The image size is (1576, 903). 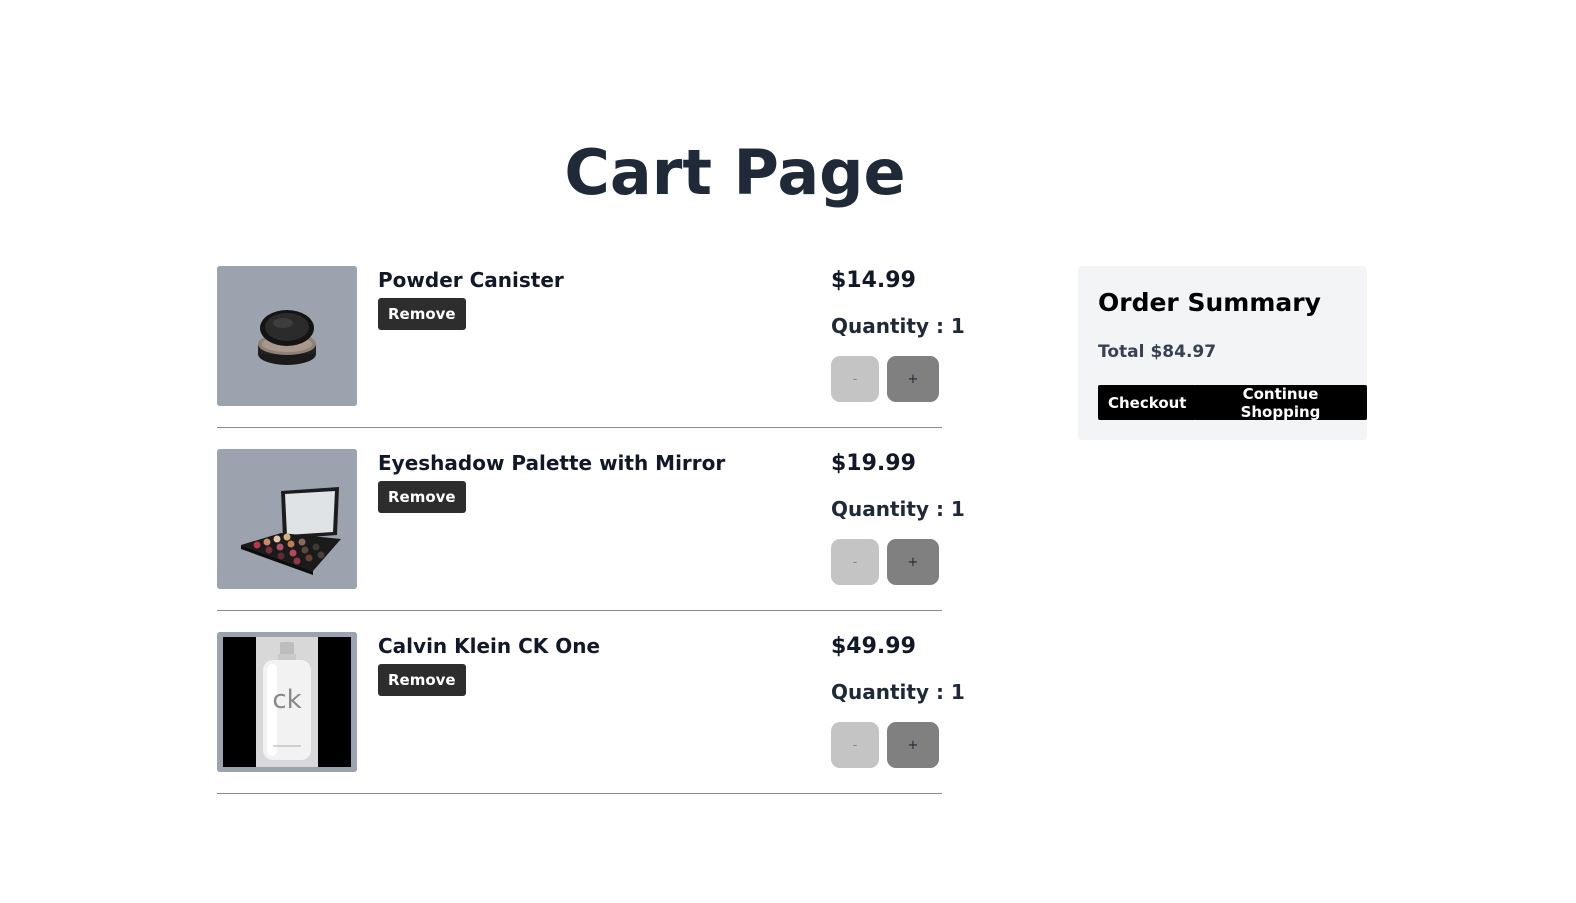 I want to click on svg-text: ck, so click(x=286, y=700).